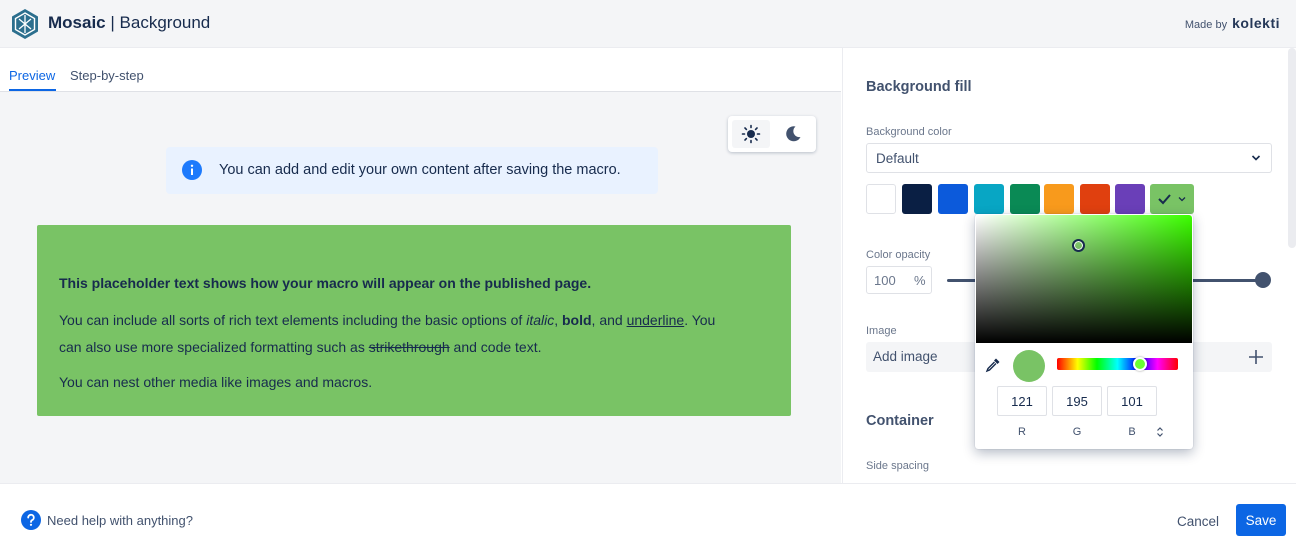 The height and width of the screenshot is (546, 1296). I want to click on color-picker-popup: 121 195 101 R G B, so click(1084, 331).